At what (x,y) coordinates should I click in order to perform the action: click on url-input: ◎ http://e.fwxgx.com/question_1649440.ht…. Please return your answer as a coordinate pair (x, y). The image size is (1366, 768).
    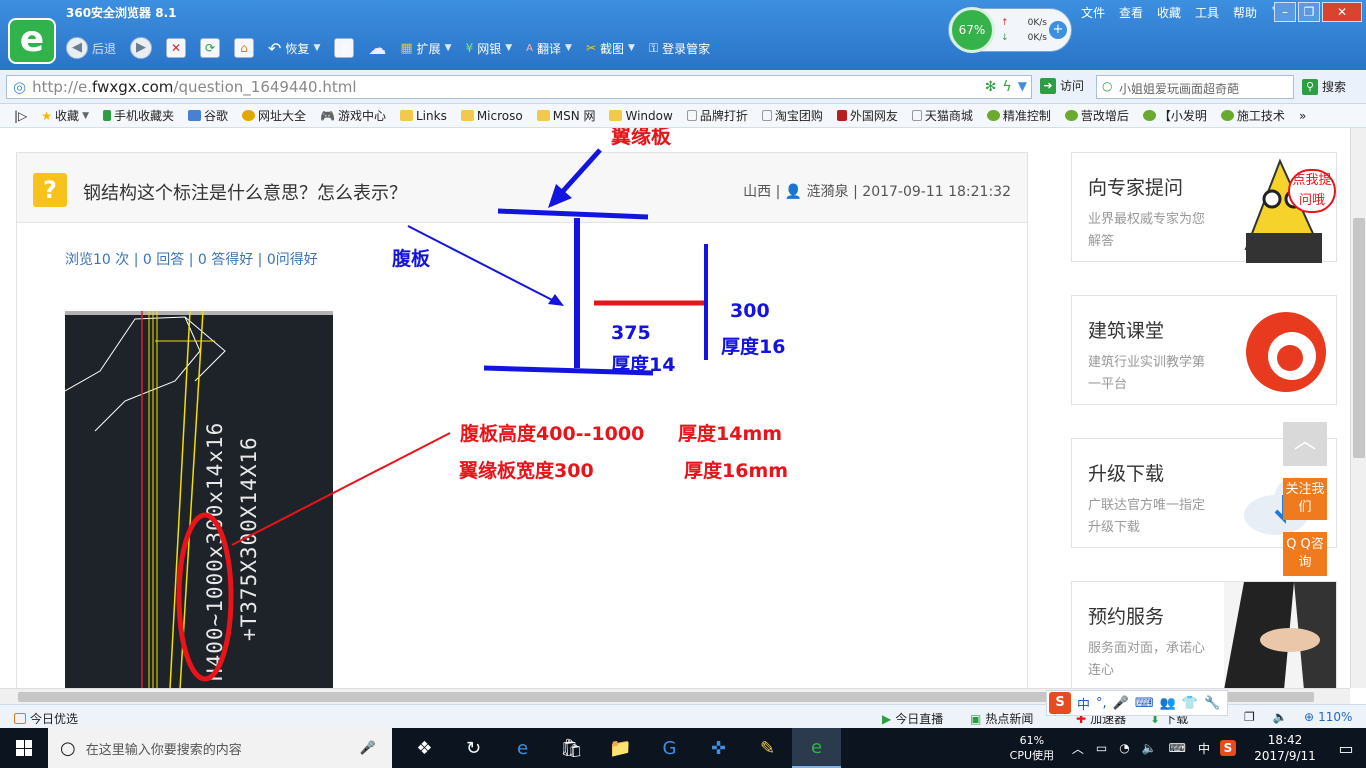
    Looking at the image, I should click on (519, 87).